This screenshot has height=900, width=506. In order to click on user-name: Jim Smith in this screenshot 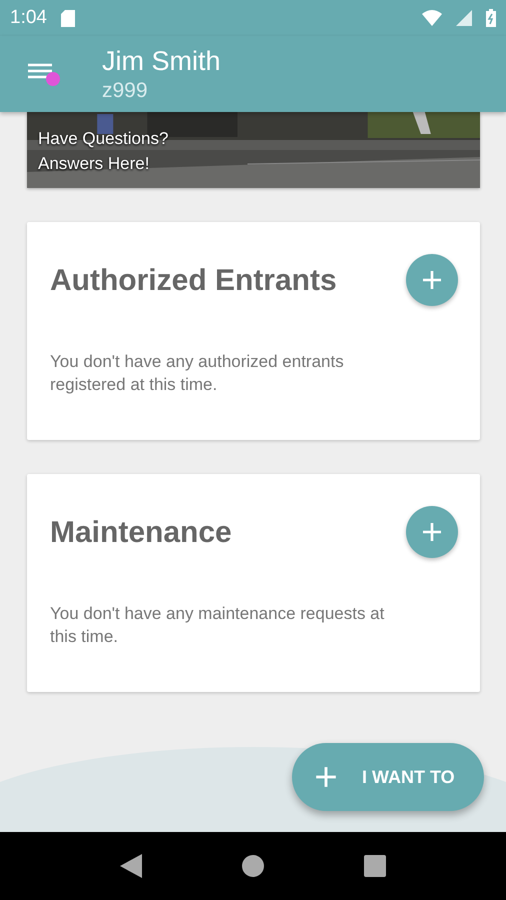, I will do `click(161, 61)`.